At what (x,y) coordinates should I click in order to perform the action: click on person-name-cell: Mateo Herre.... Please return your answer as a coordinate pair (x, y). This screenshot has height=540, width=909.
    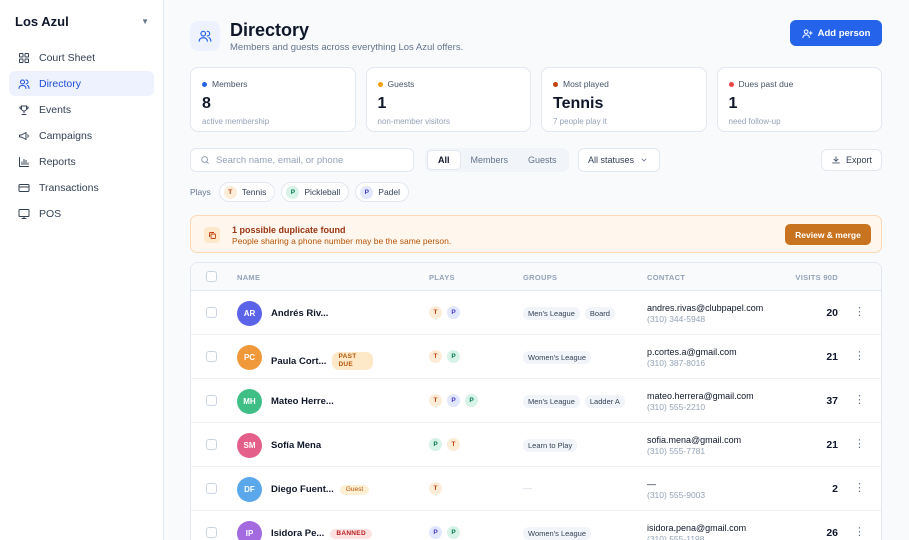
    Looking at the image, I should click on (302, 401).